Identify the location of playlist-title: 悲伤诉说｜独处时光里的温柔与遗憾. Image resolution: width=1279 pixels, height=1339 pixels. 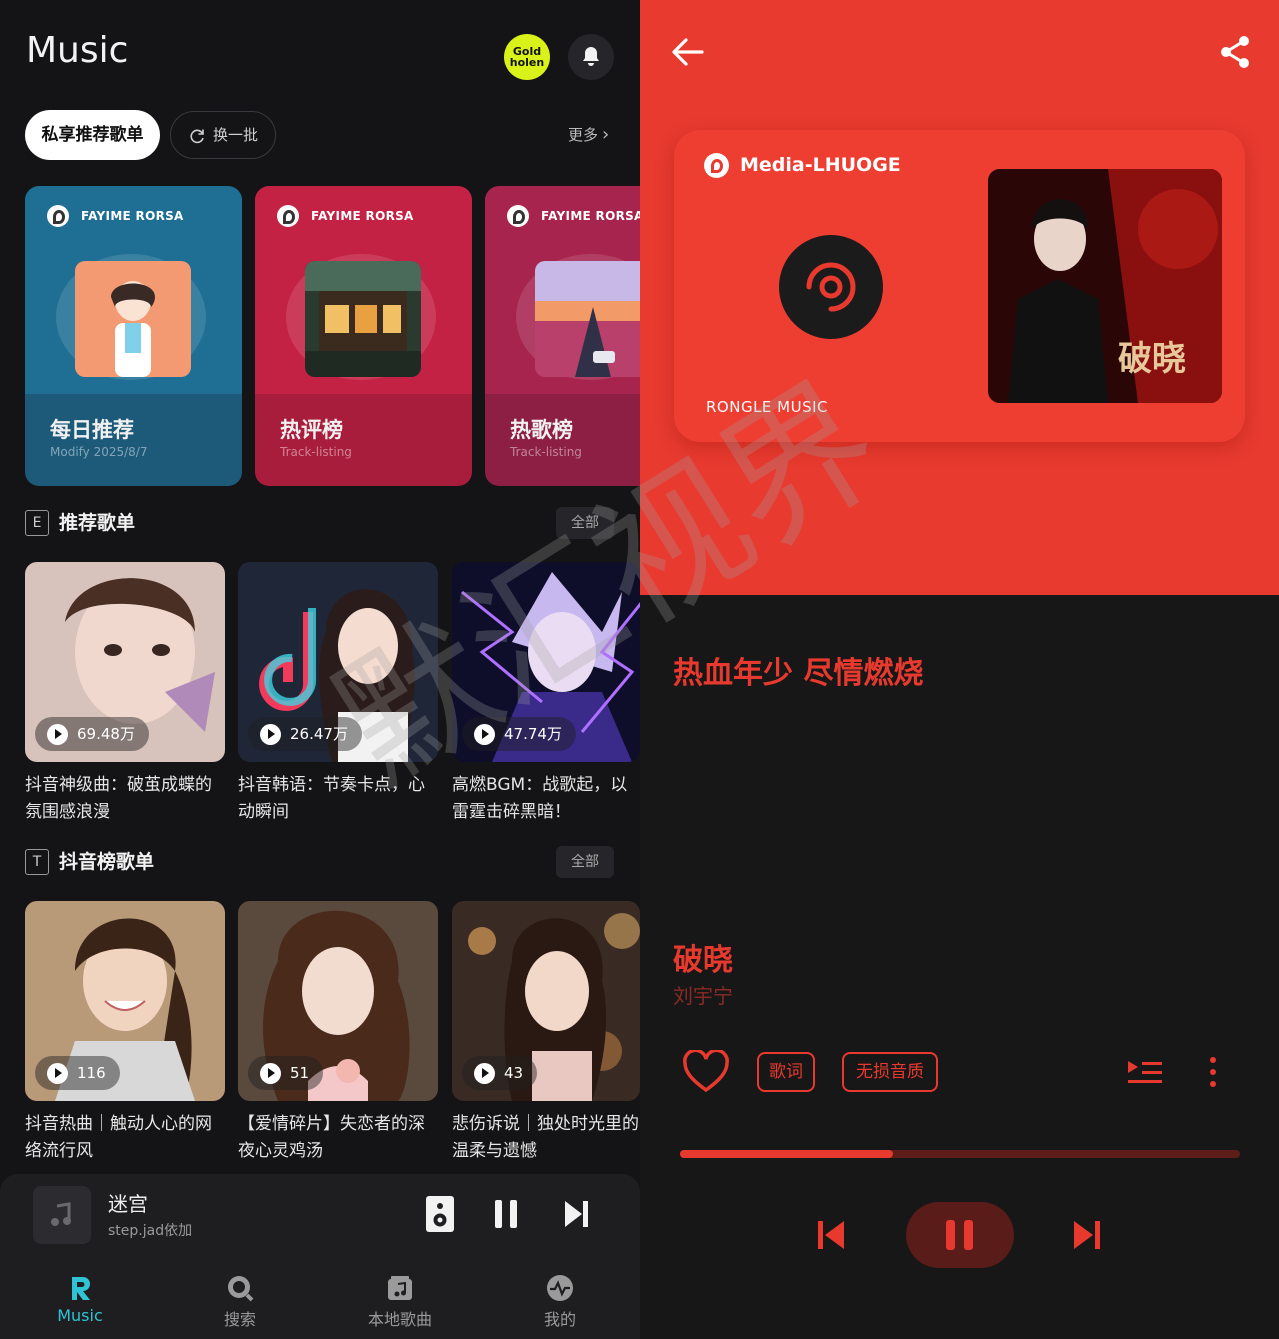
(546, 1138).